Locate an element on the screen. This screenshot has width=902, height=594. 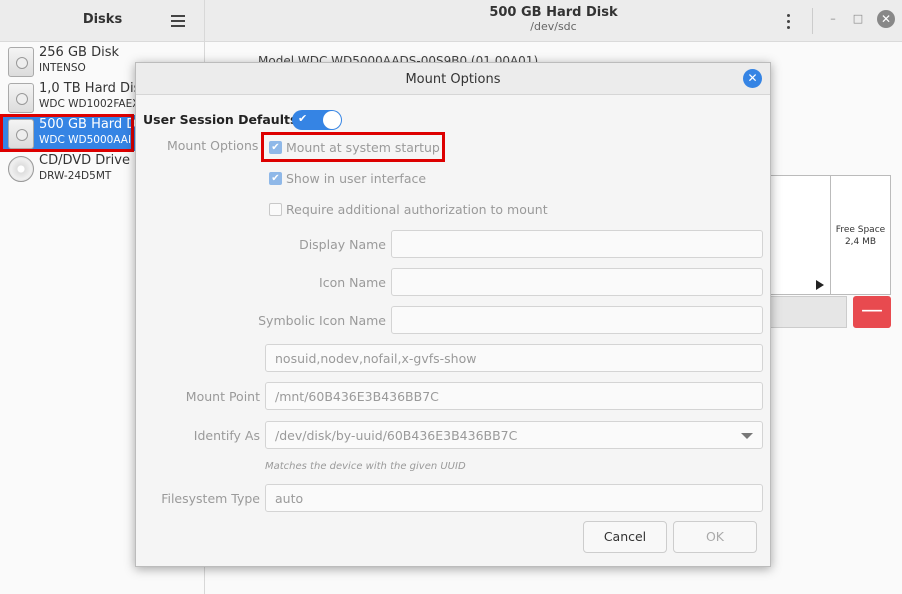
display-name-field is located at coordinates (577, 244).